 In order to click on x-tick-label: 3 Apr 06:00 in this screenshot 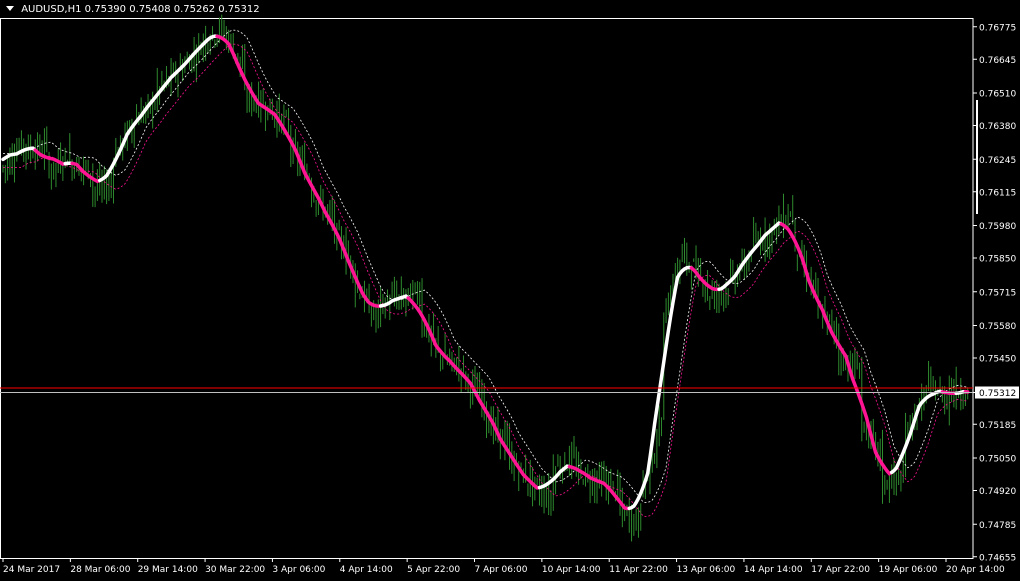, I will do `click(298, 570)`.